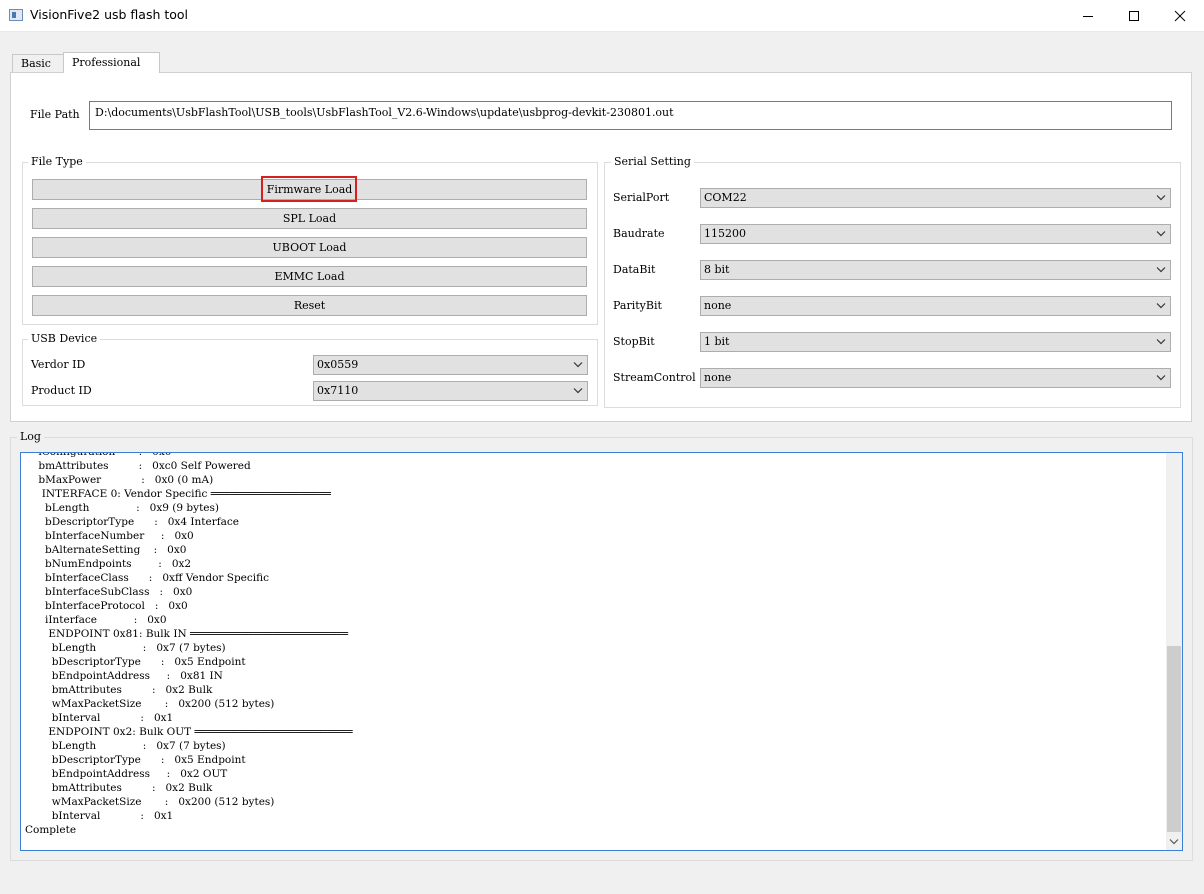  Describe the element at coordinates (1174, 739) in the screenshot. I see `log-scroll-thumb` at that location.